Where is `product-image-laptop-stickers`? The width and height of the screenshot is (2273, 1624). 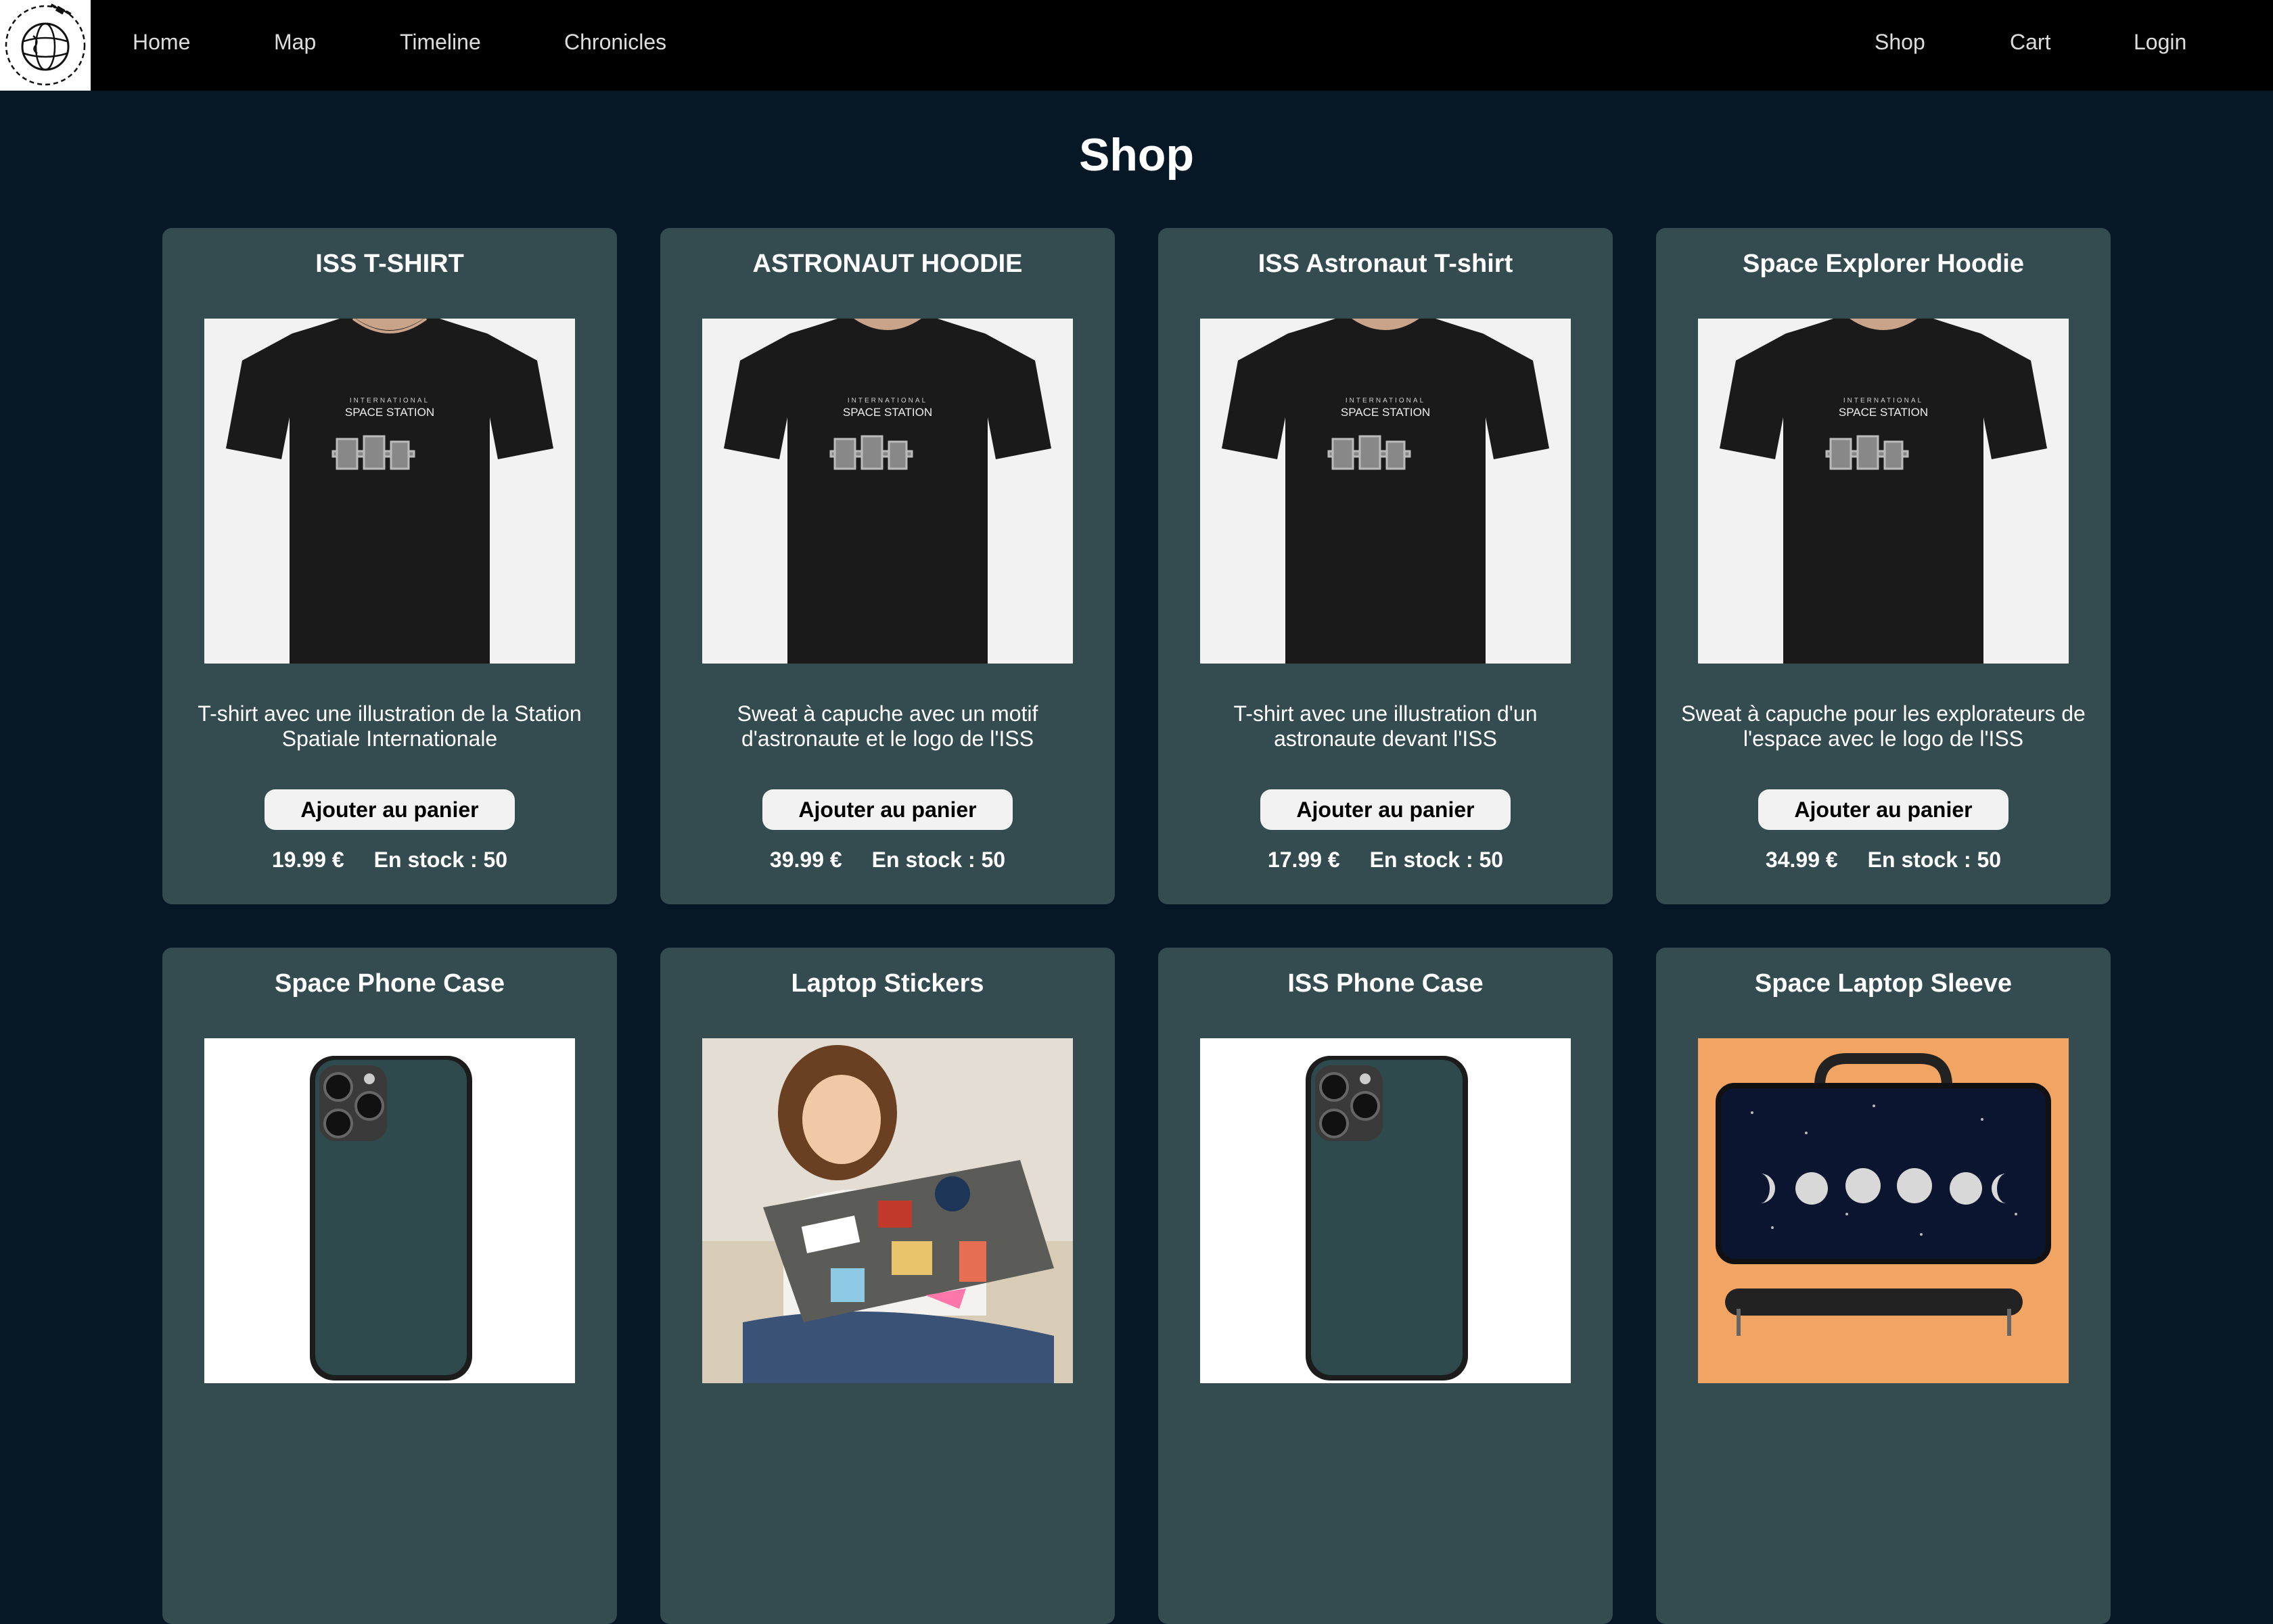
product-image-laptop-stickers is located at coordinates (888, 1210).